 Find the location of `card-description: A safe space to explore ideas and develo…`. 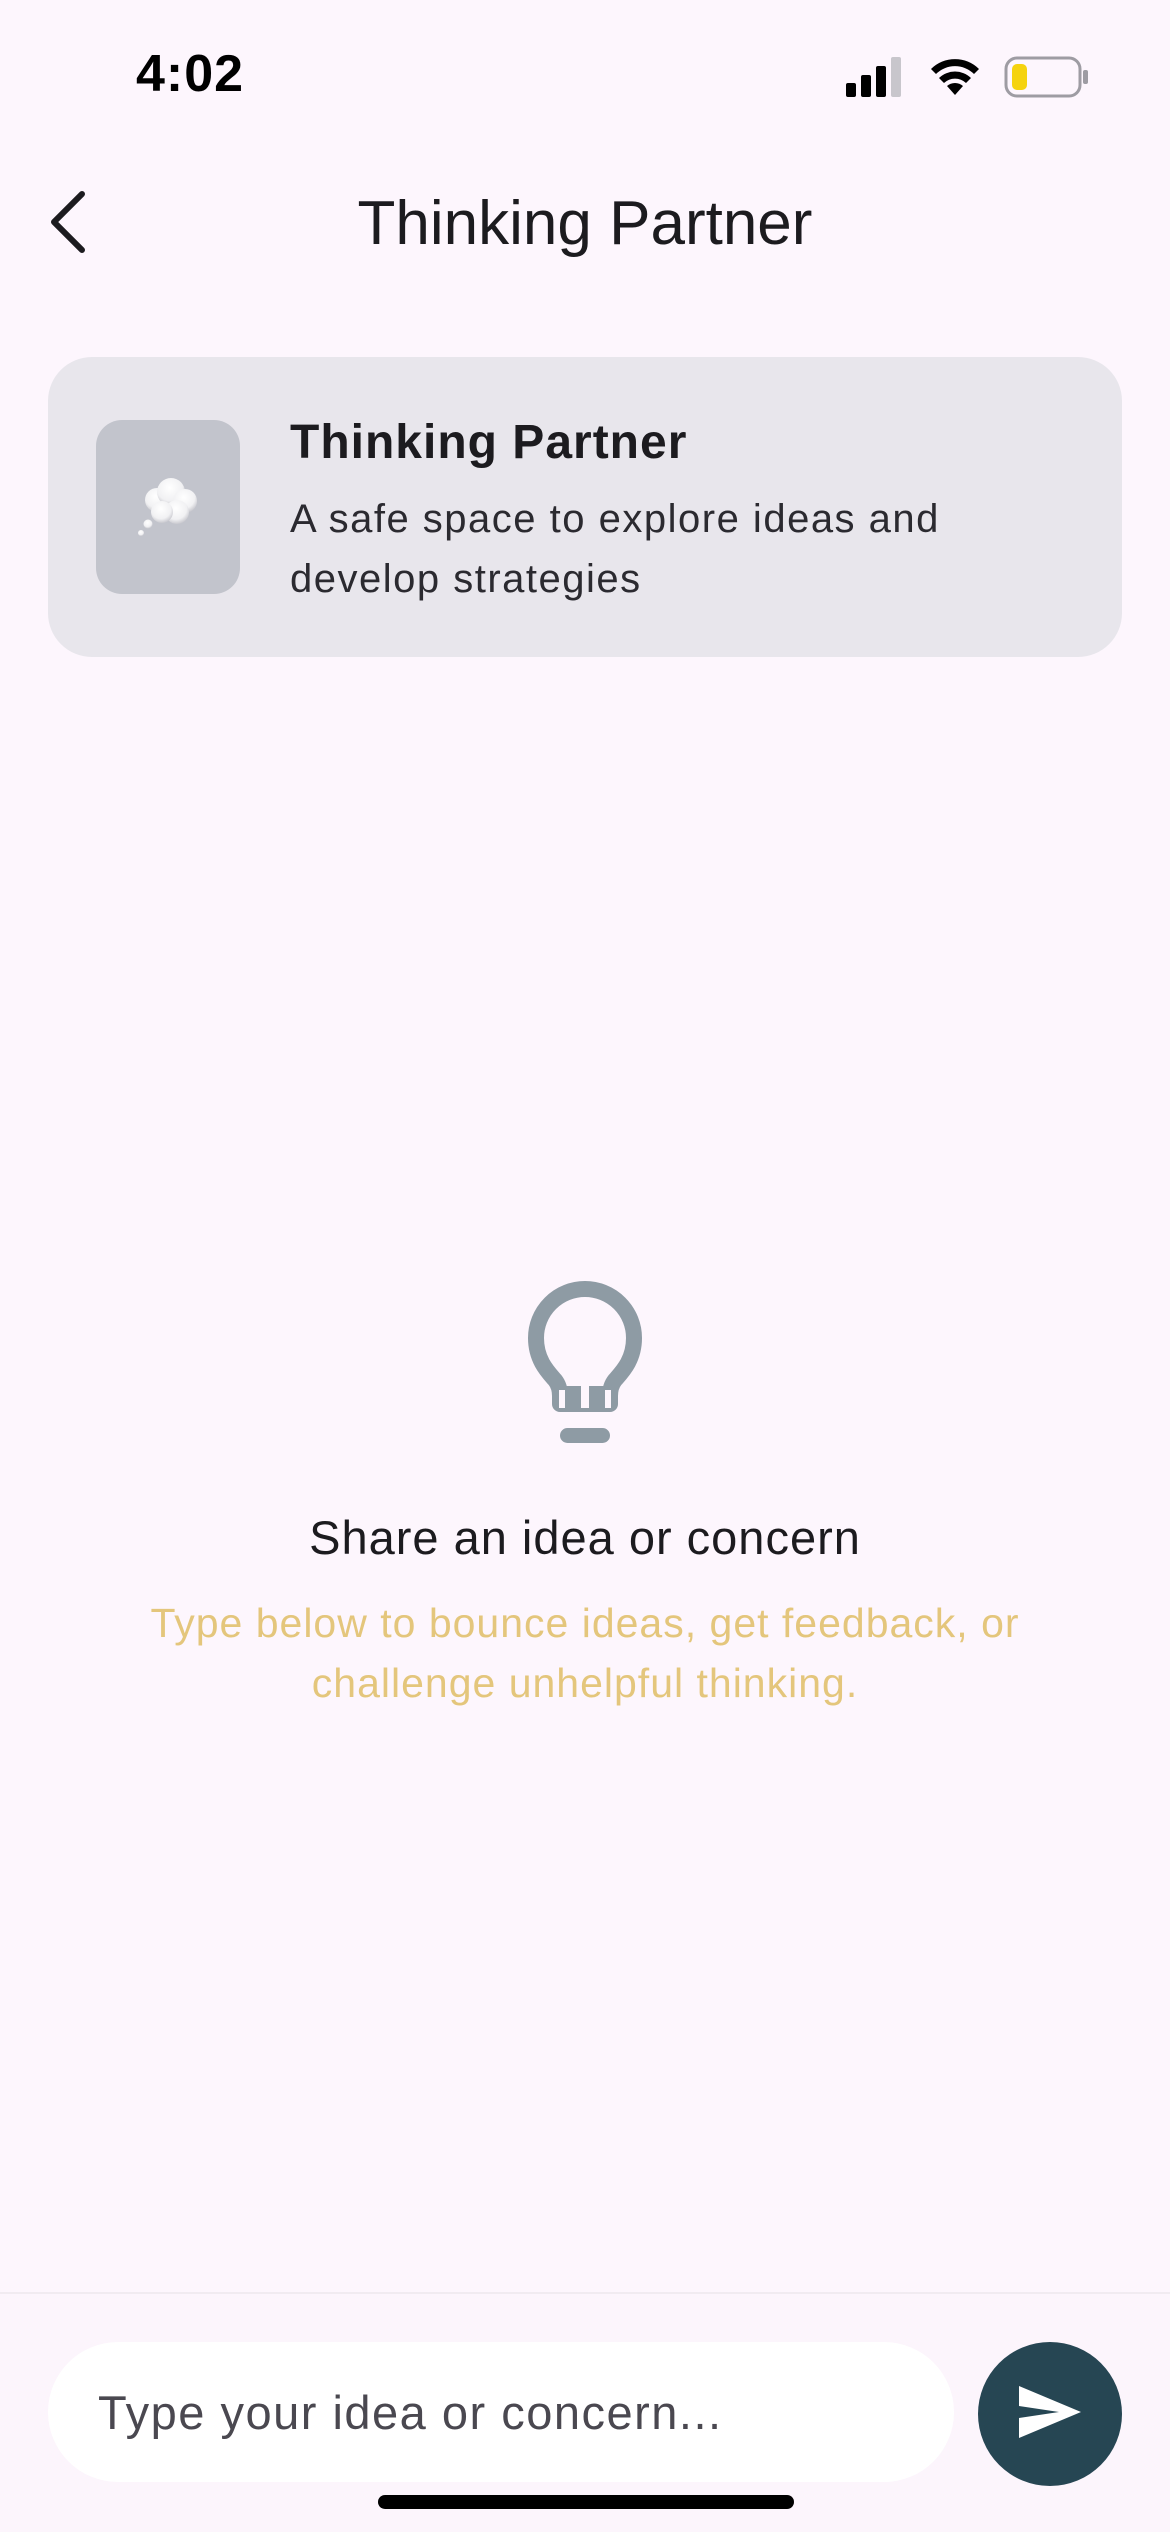

card-description: A safe space to explore ideas and develo… is located at coordinates (615, 549).